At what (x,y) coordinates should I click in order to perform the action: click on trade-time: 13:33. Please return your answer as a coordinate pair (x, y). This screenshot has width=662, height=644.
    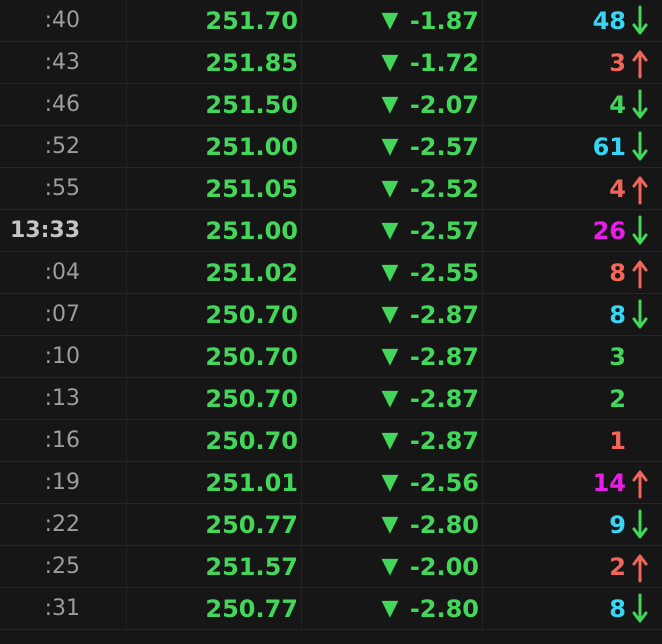
    Looking at the image, I should click on (44, 230).